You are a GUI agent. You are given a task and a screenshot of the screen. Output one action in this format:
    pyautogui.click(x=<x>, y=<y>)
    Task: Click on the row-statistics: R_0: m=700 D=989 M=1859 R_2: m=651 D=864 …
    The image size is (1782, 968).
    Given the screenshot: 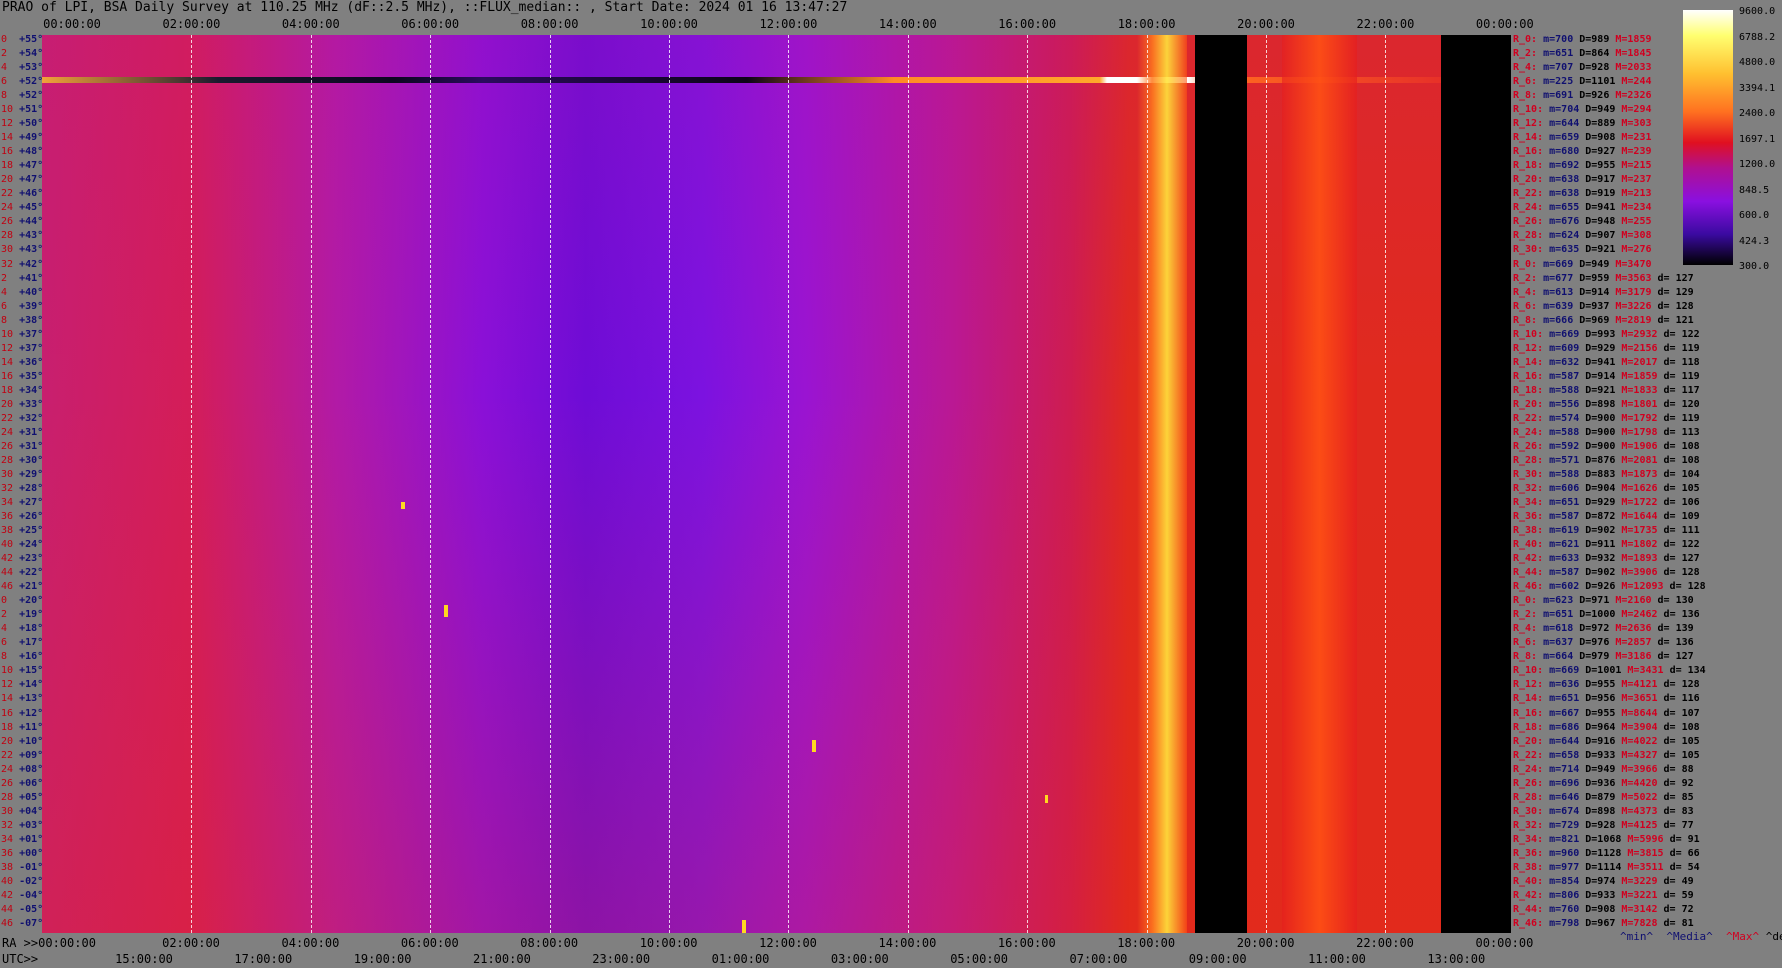 What is the action you would take?
    pyautogui.click(x=1647, y=484)
    